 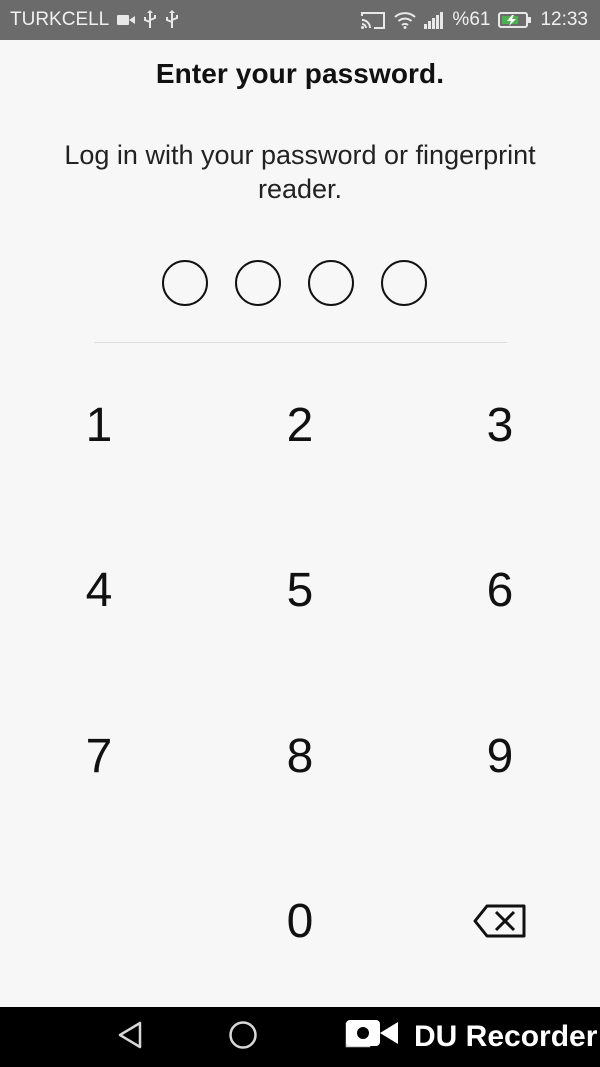 I want to click on backspace-button, so click(x=500, y=921).